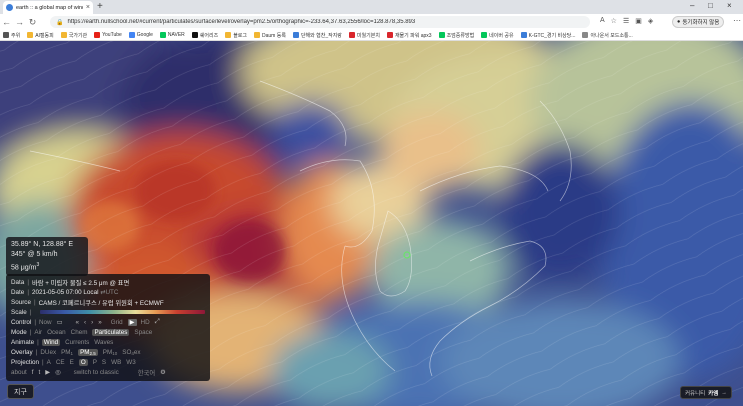 This screenshot has height=406, width=743. I want to click on bookmark-label: 재물기 파워 apx3, so click(413, 35).